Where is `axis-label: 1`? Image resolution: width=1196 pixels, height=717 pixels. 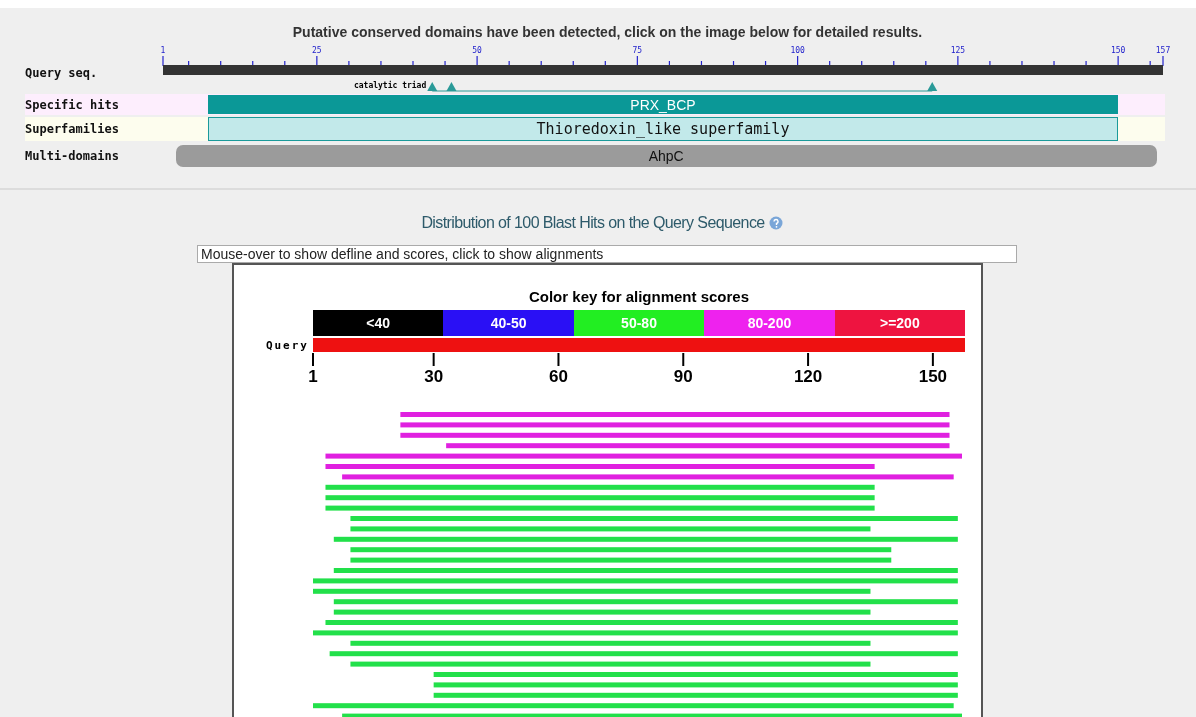 axis-label: 1 is located at coordinates (313, 376).